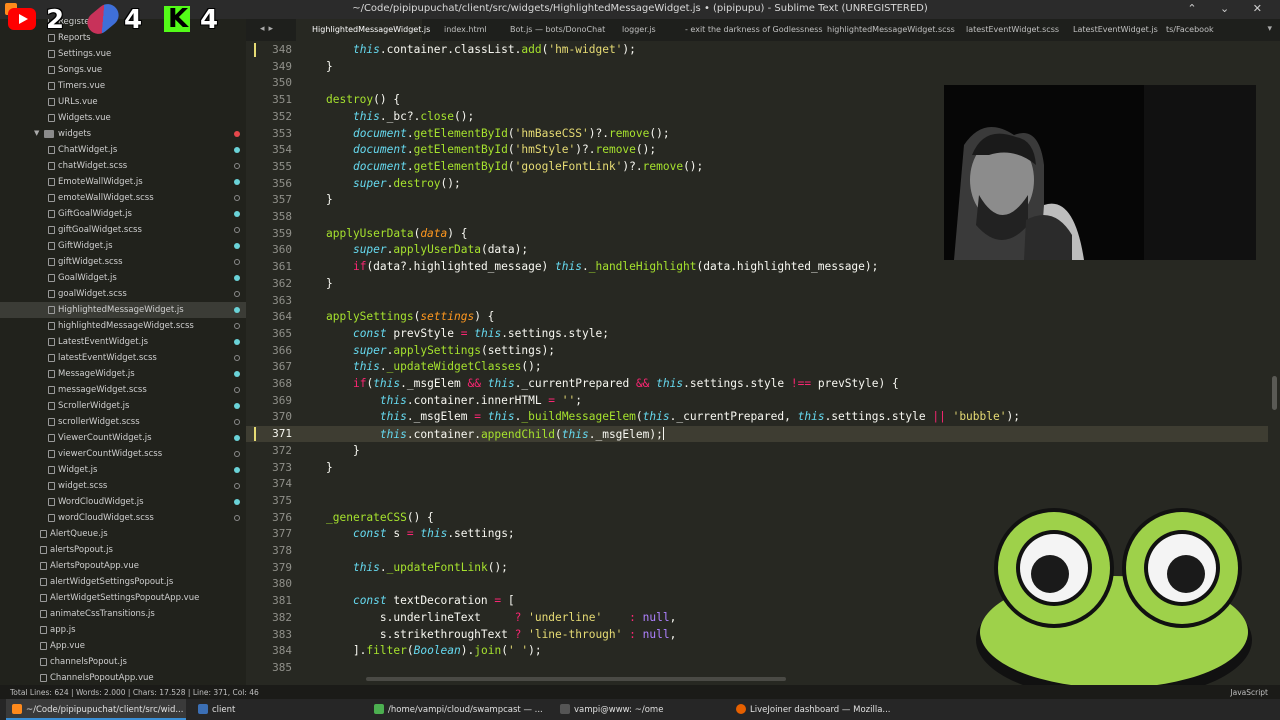  Describe the element at coordinates (363, 99) in the screenshot. I see `code-line: destroy() {` at that location.